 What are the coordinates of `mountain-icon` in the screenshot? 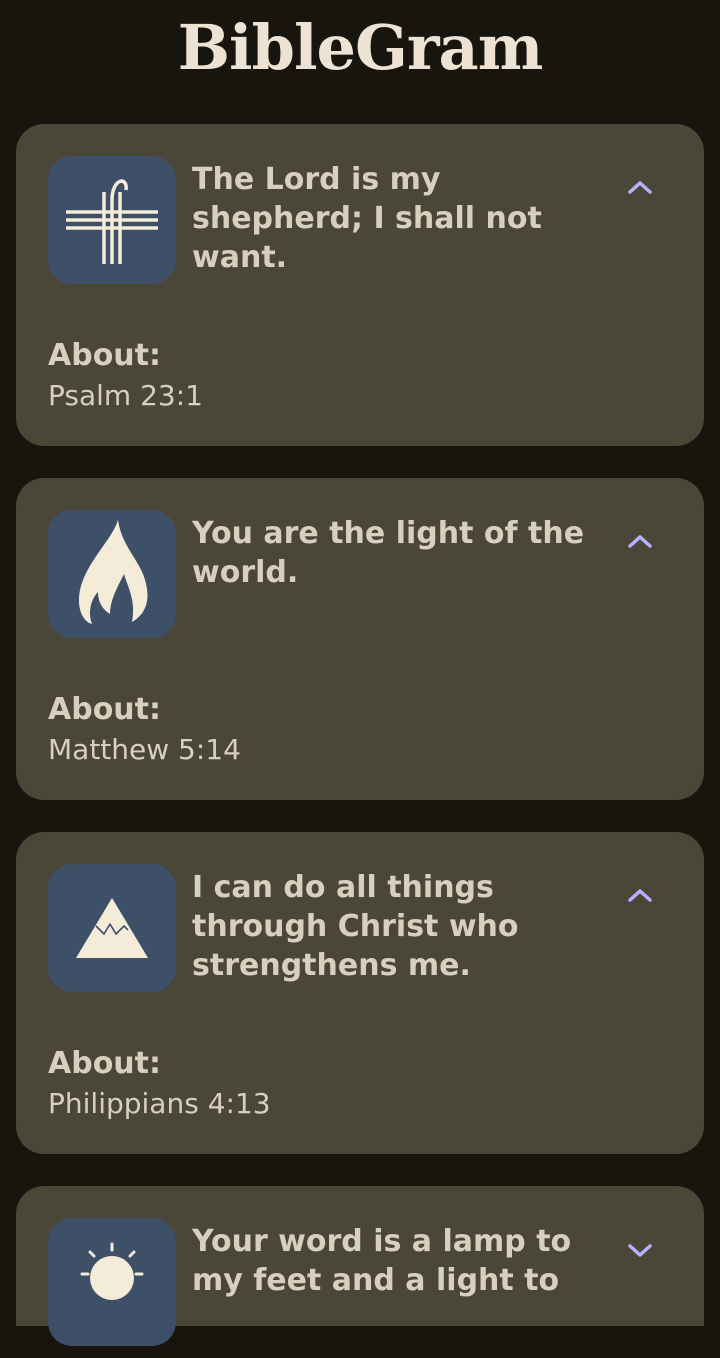 It's located at (112, 928).